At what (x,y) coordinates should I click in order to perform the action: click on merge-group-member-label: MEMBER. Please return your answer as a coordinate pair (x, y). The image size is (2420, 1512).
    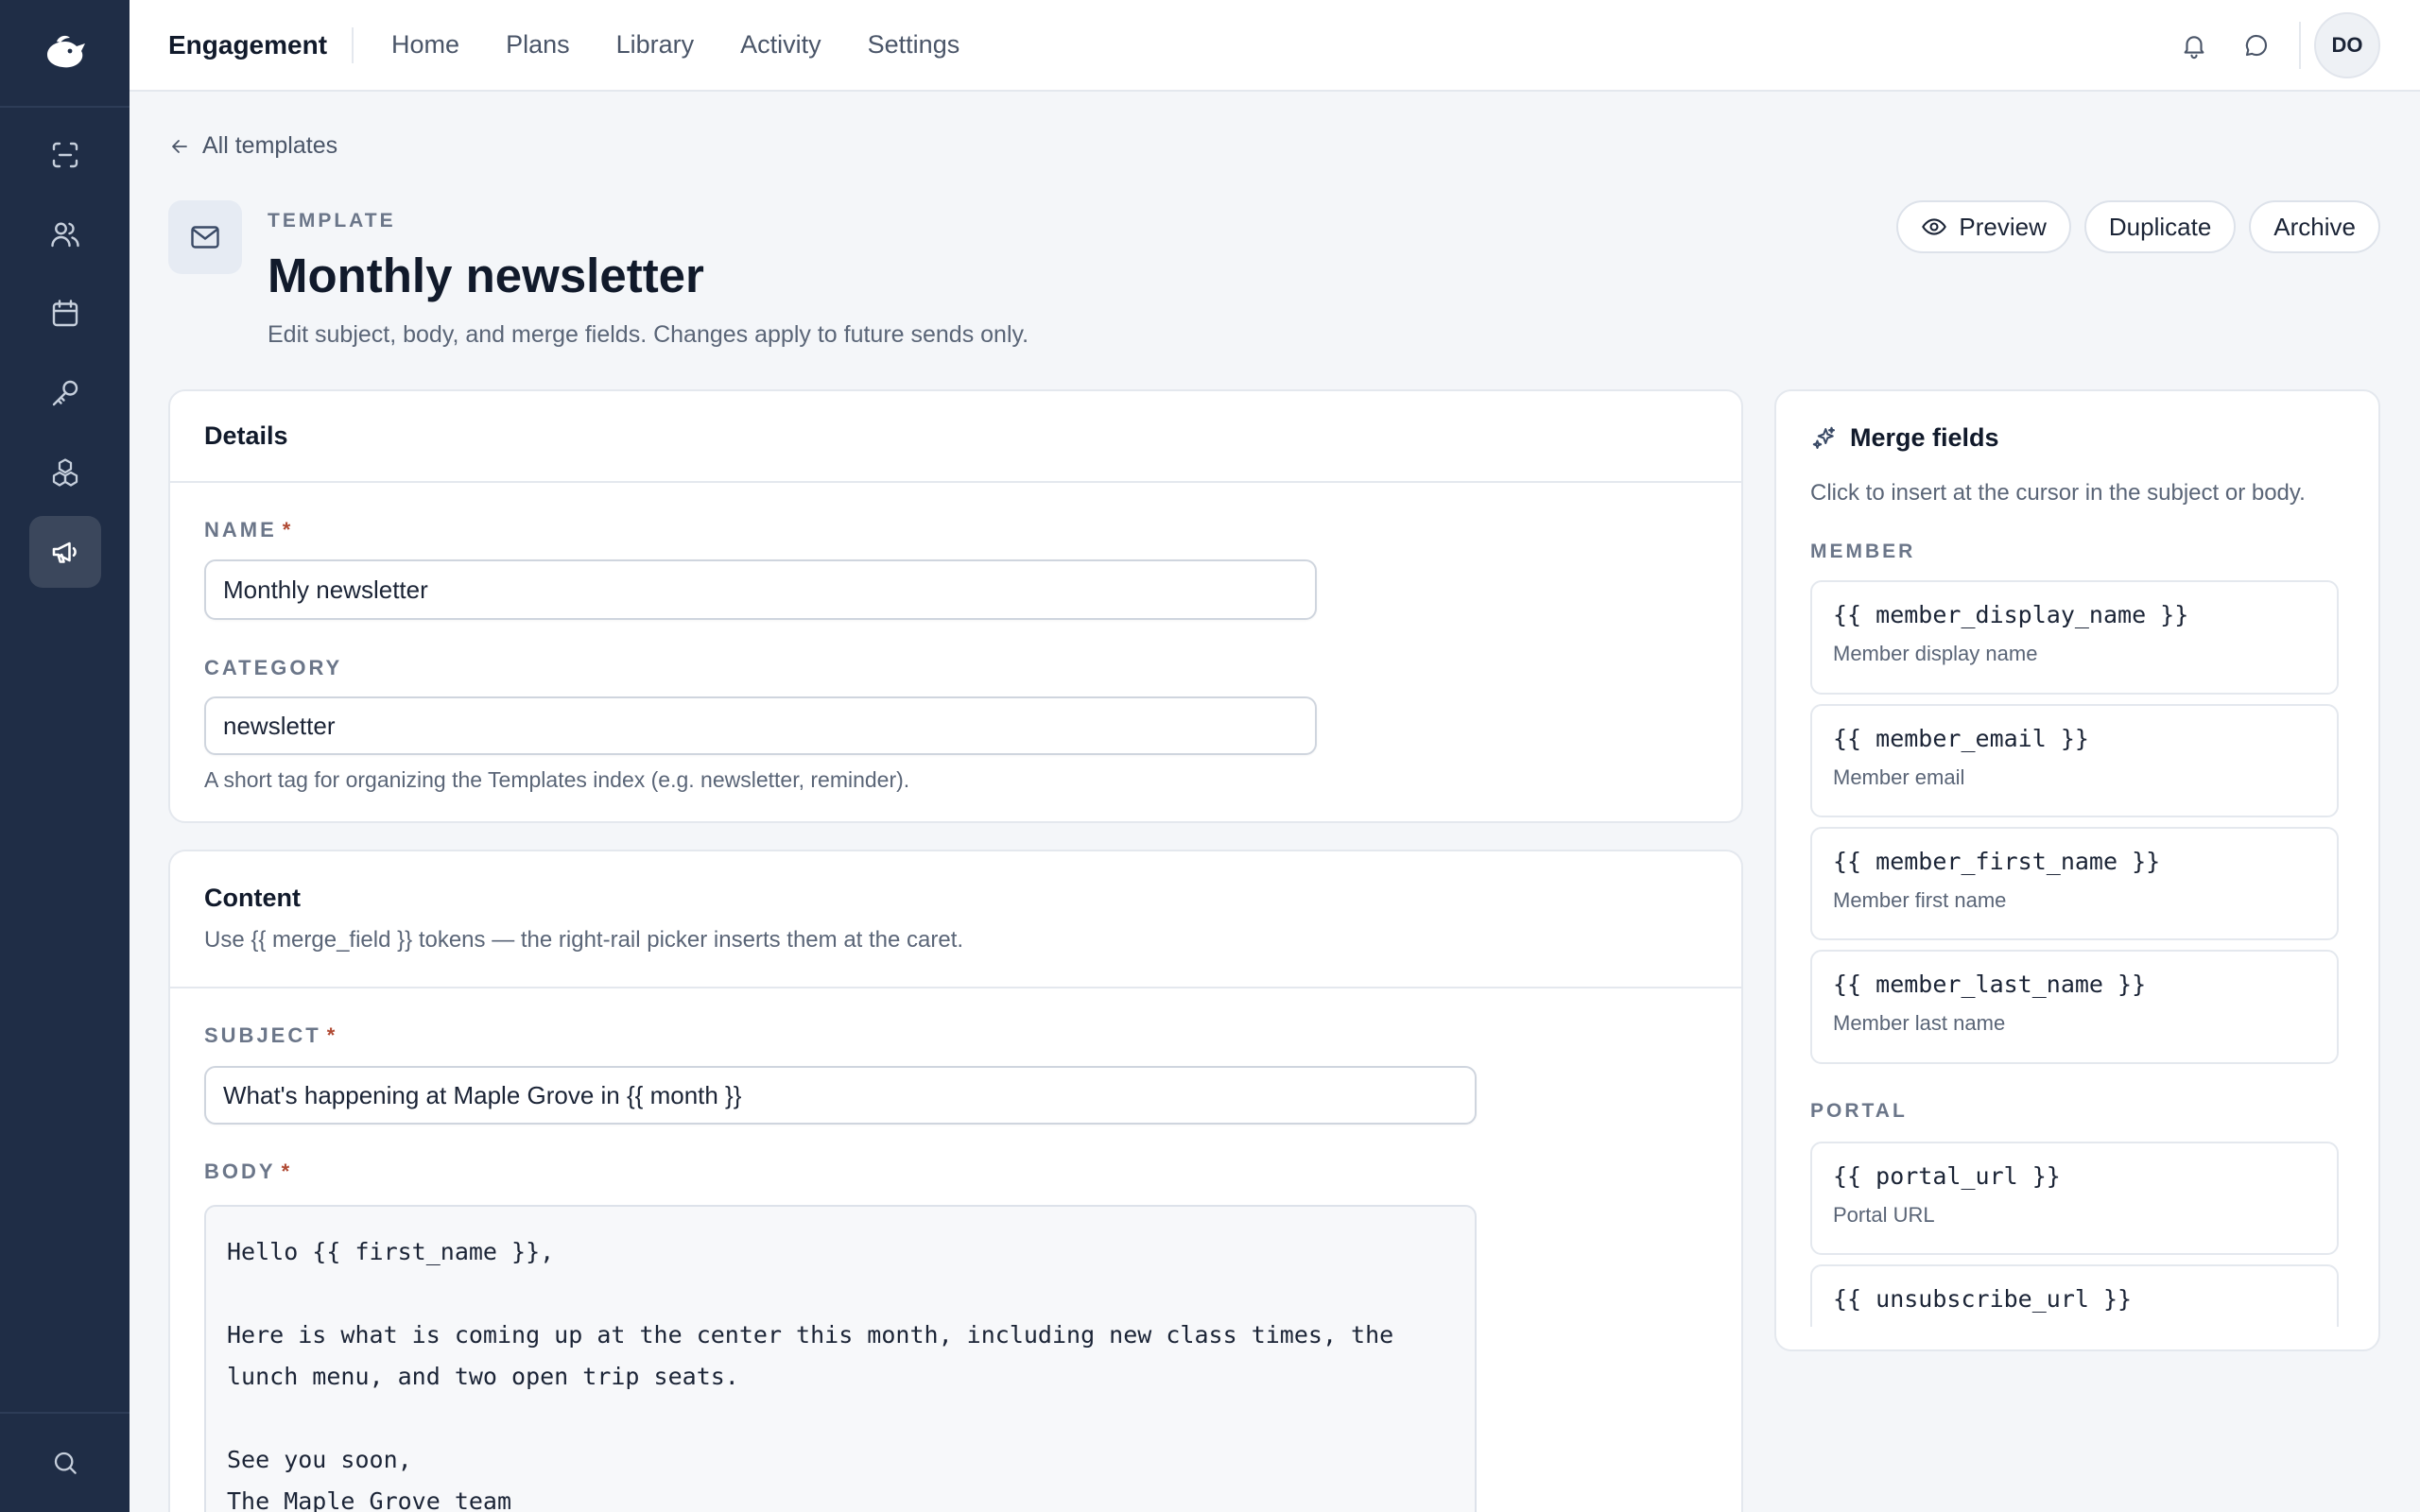
    Looking at the image, I should click on (1863, 551).